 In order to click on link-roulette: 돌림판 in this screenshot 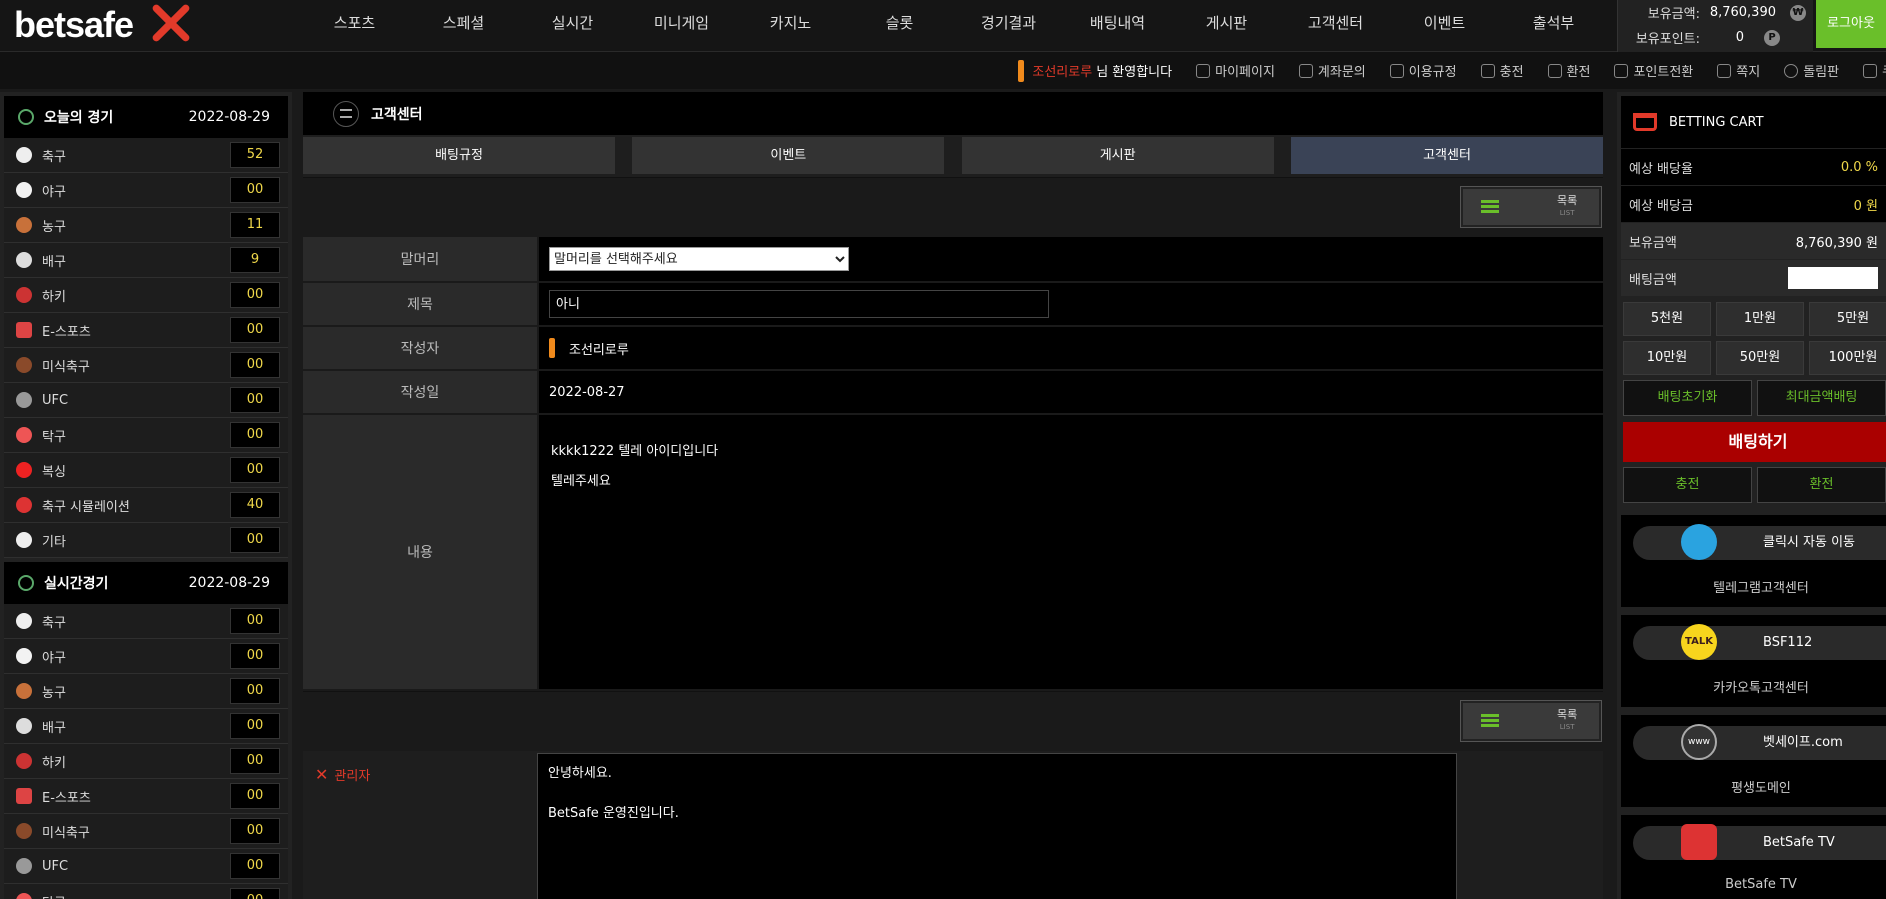, I will do `click(1811, 70)`.